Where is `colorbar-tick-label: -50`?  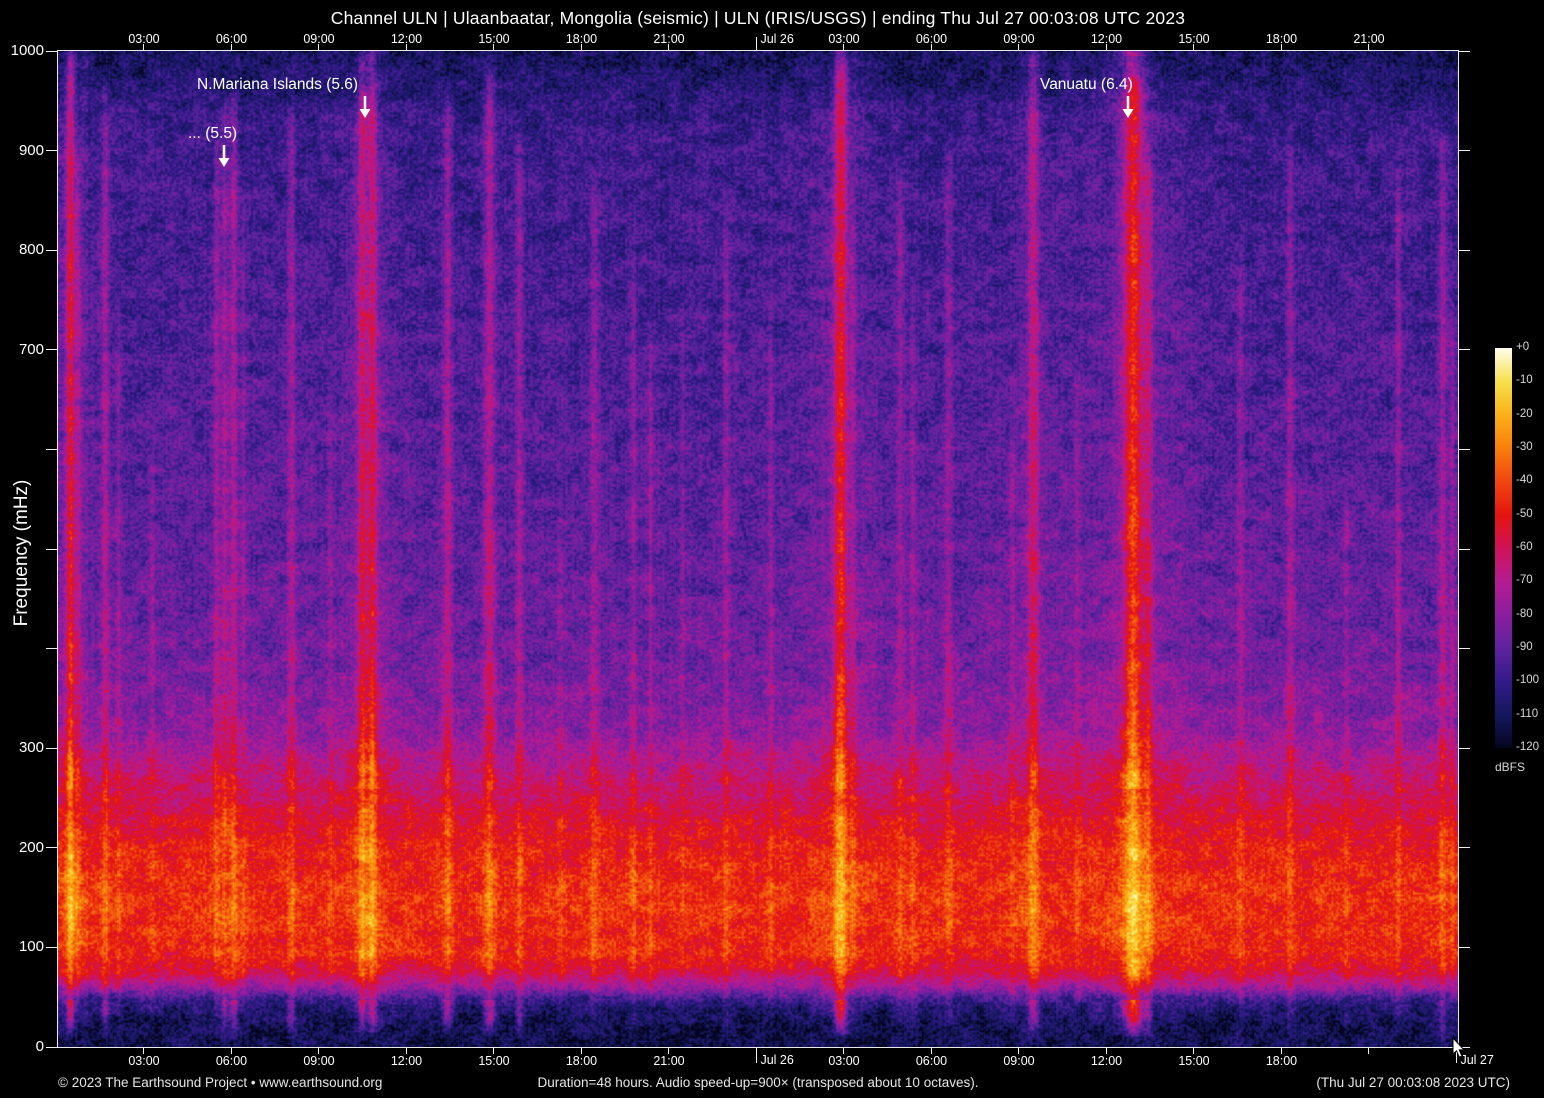
colorbar-tick-label: -50 is located at coordinates (1524, 513).